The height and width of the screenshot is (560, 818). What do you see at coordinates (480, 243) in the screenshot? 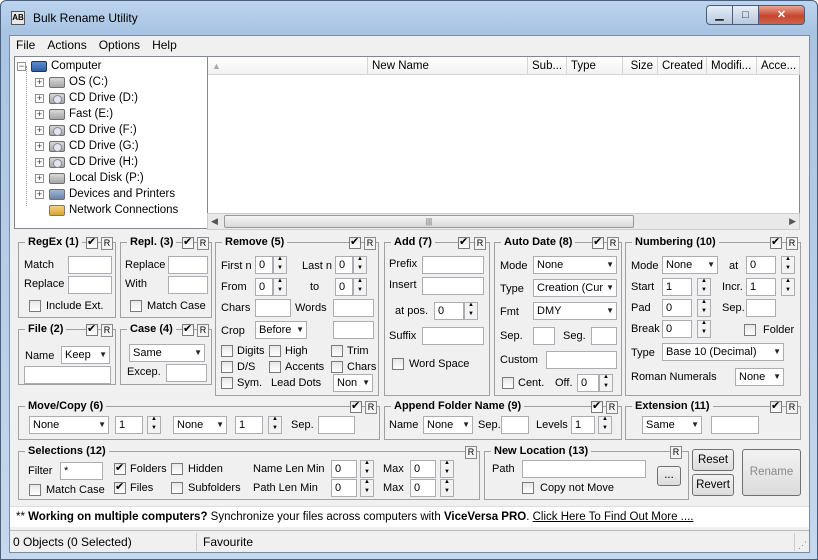
I see `add-reset-button: R` at bounding box center [480, 243].